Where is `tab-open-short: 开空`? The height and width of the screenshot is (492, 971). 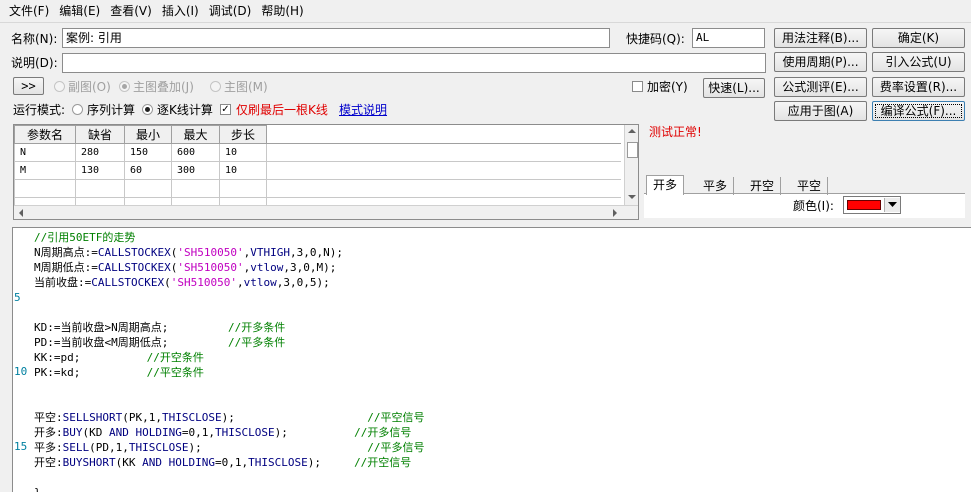 tab-open-short: 开空 is located at coordinates (763, 186).